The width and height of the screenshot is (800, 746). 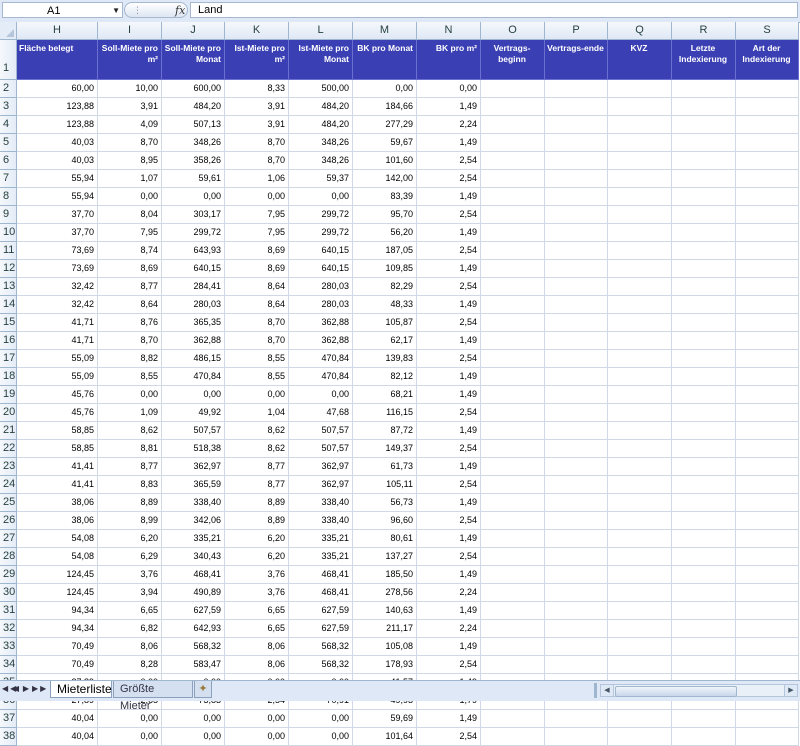 What do you see at coordinates (8, 89) in the screenshot?
I see `row-header: 2` at bounding box center [8, 89].